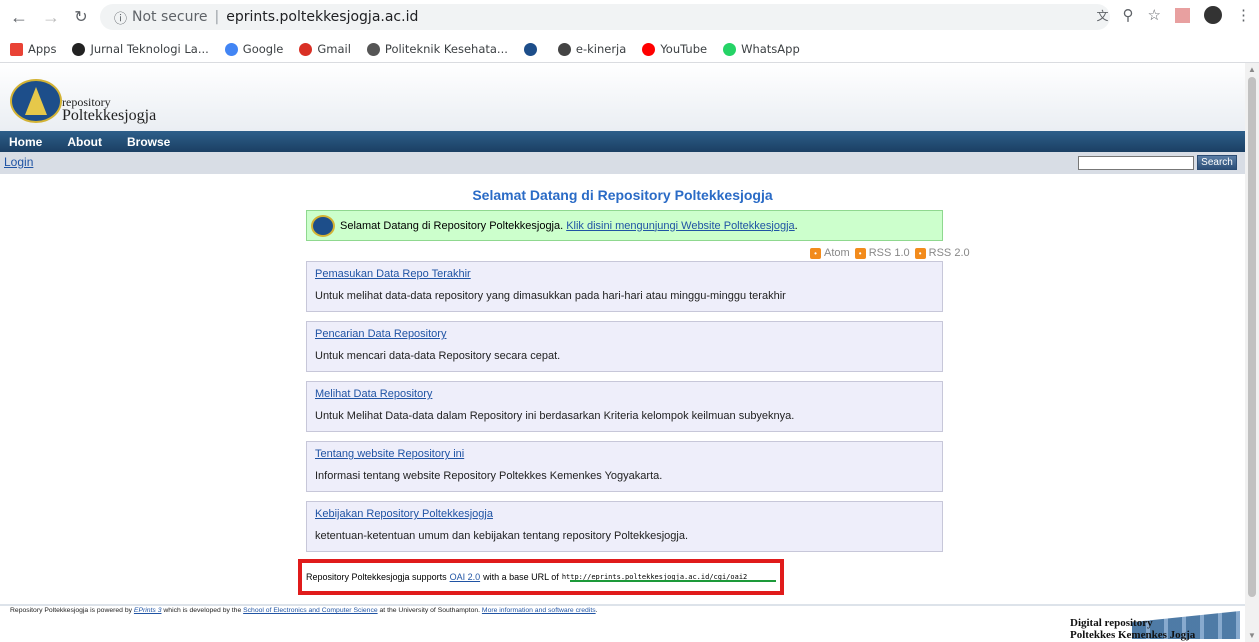  Describe the element at coordinates (84, 142) in the screenshot. I see `menu-about: About` at that location.